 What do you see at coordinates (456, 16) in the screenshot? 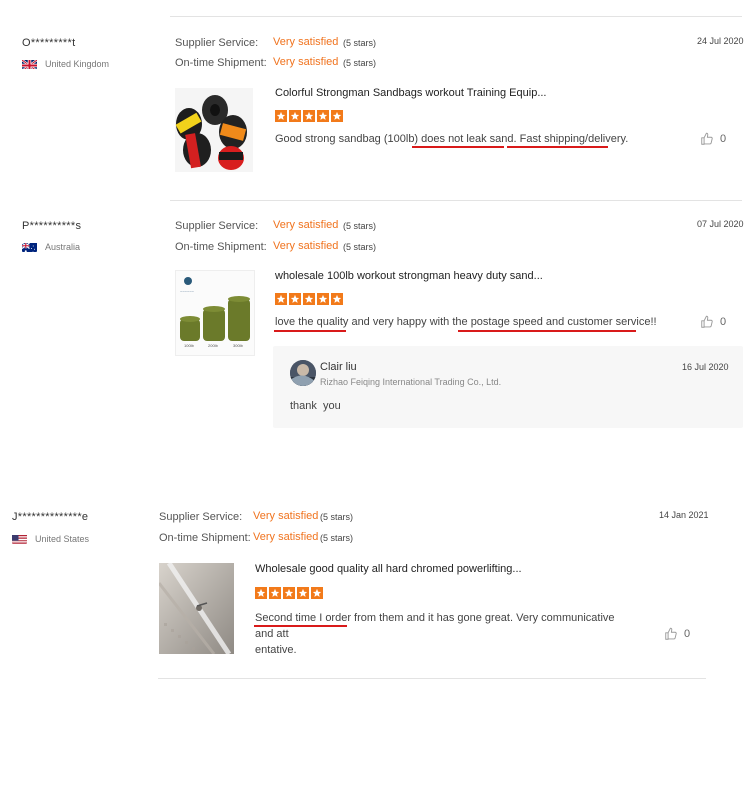
I see `top-divider` at bounding box center [456, 16].